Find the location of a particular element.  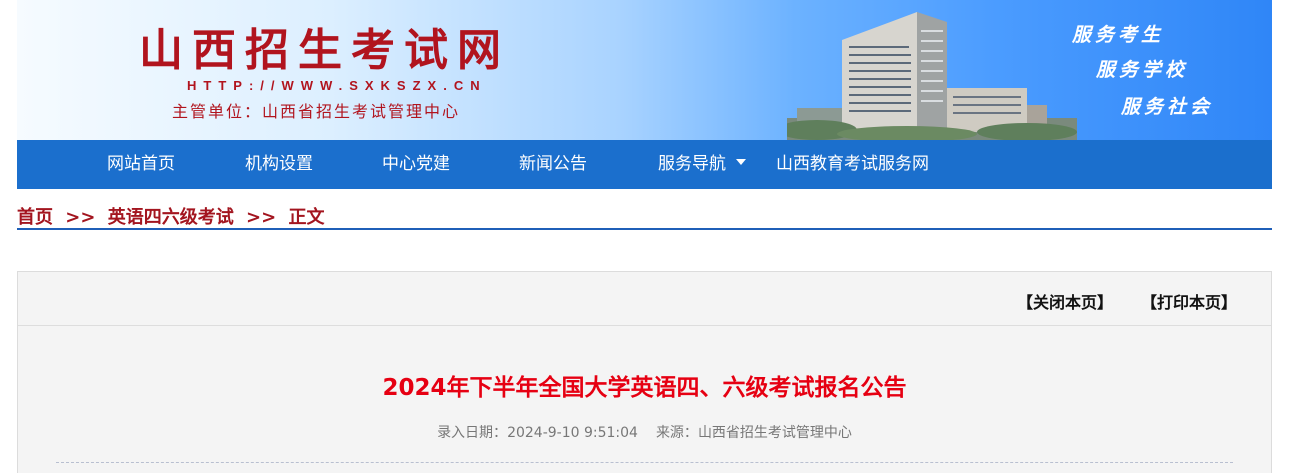

breadcrumb-section: 英语四六级考试 is located at coordinates (171, 217).